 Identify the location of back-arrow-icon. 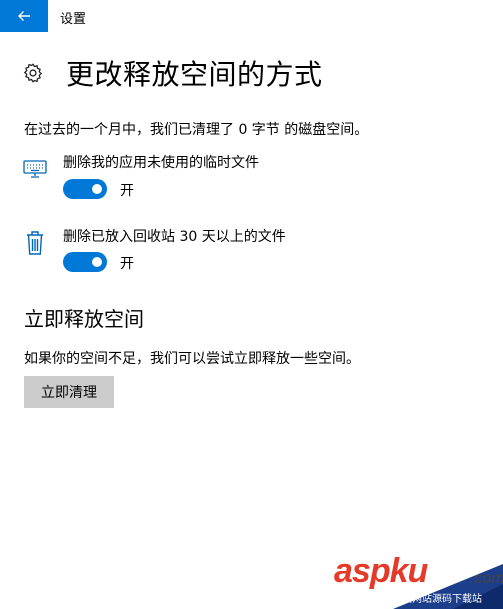
(24, 16).